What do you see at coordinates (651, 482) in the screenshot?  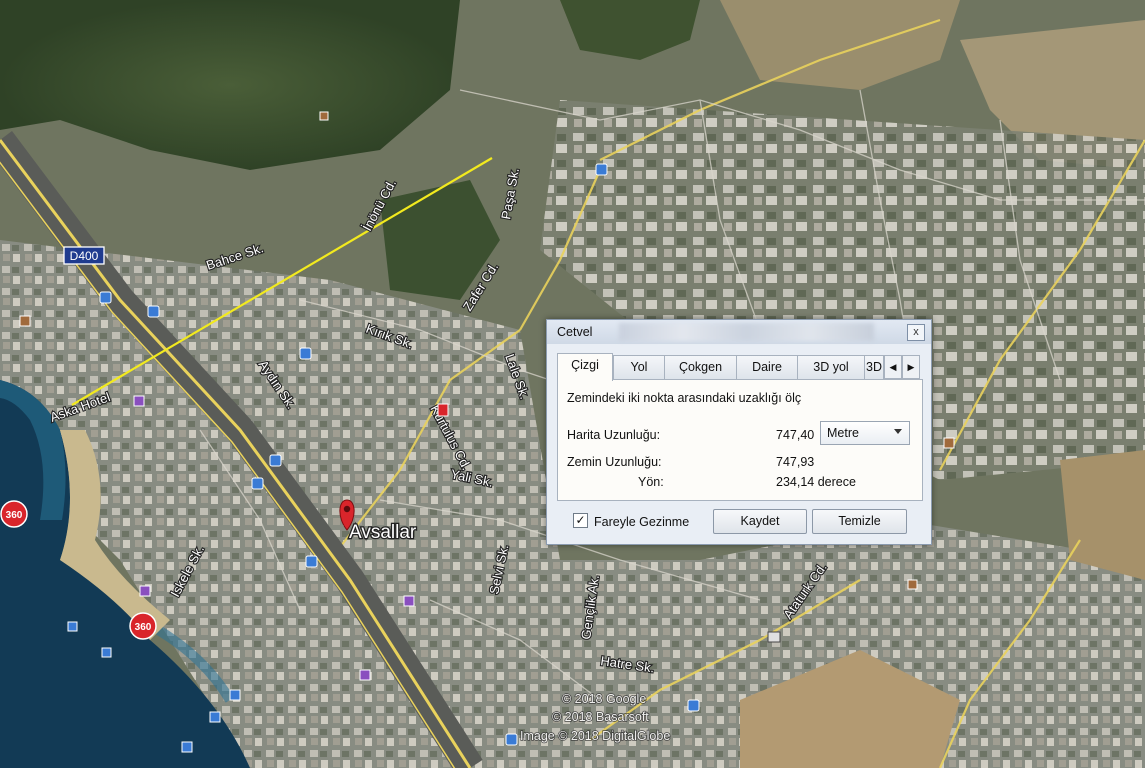 I see `heading-label: Yön:` at bounding box center [651, 482].